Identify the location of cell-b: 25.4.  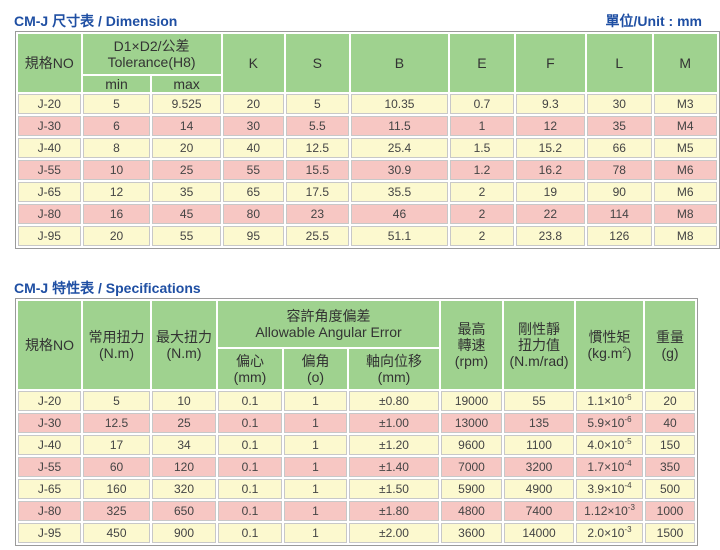
(399, 148).